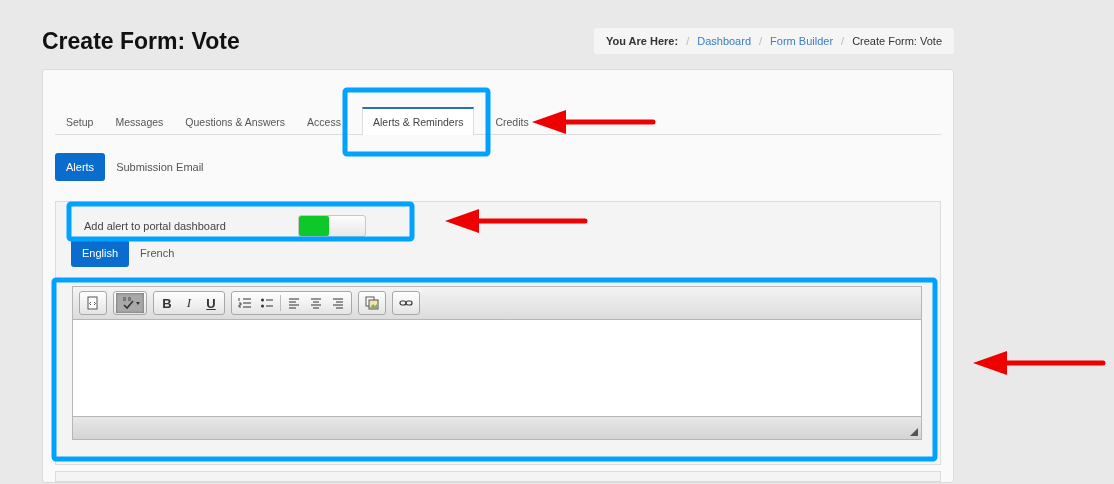 Image resolution: width=1114 pixels, height=484 pixels. What do you see at coordinates (141, 41) in the screenshot?
I see `page-title: Create Form: Vote` at bounding box center [141, 41].